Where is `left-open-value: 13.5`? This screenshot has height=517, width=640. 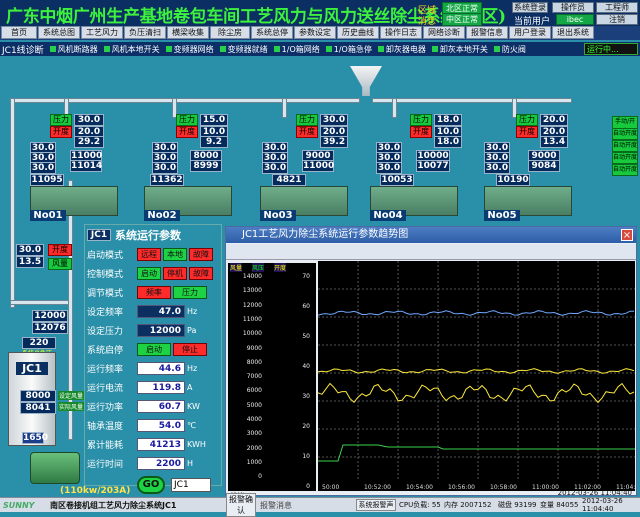 left-open-value: 13.5 is located at coordinates (30, 262).